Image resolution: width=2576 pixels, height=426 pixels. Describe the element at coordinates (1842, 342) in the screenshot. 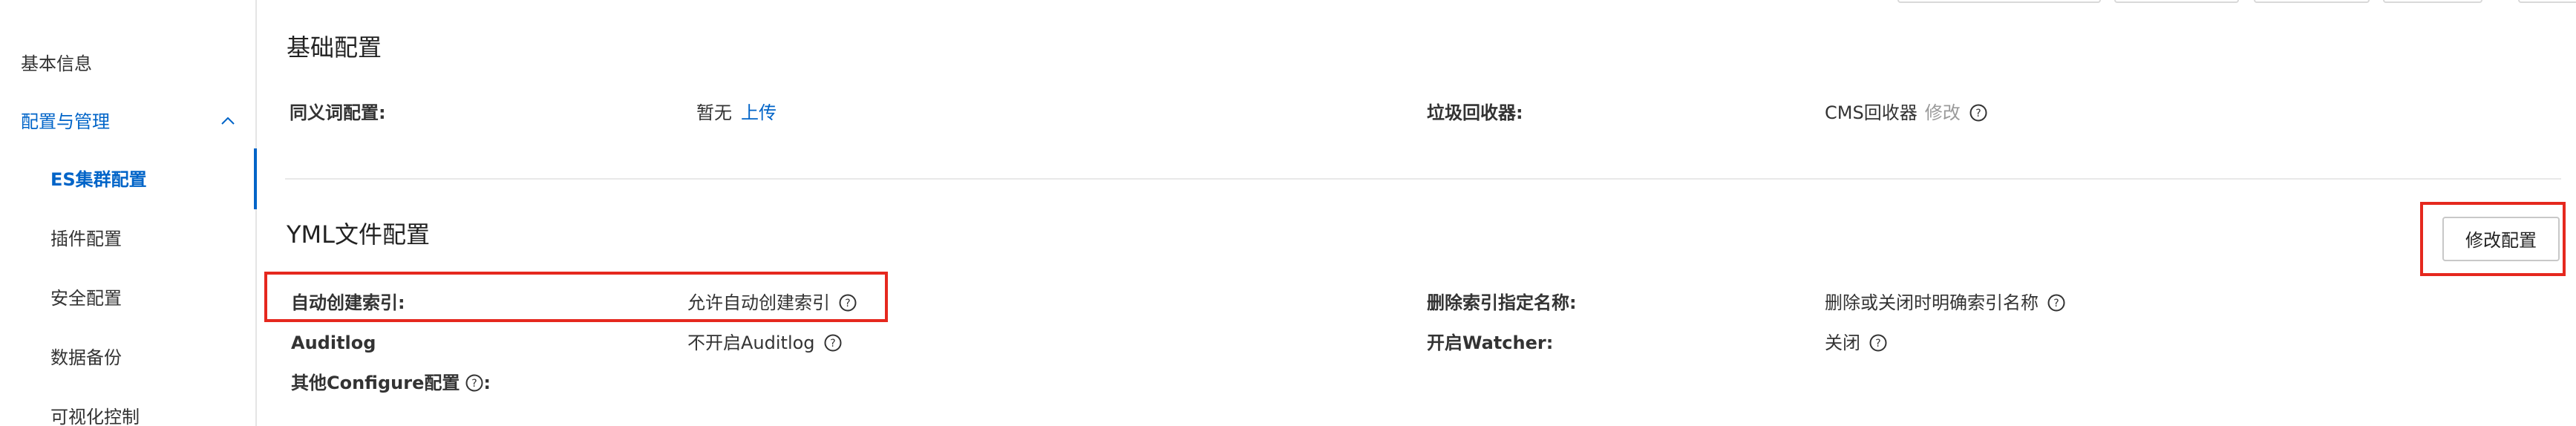

I see `watcher-value-text: 关闭` at that location.